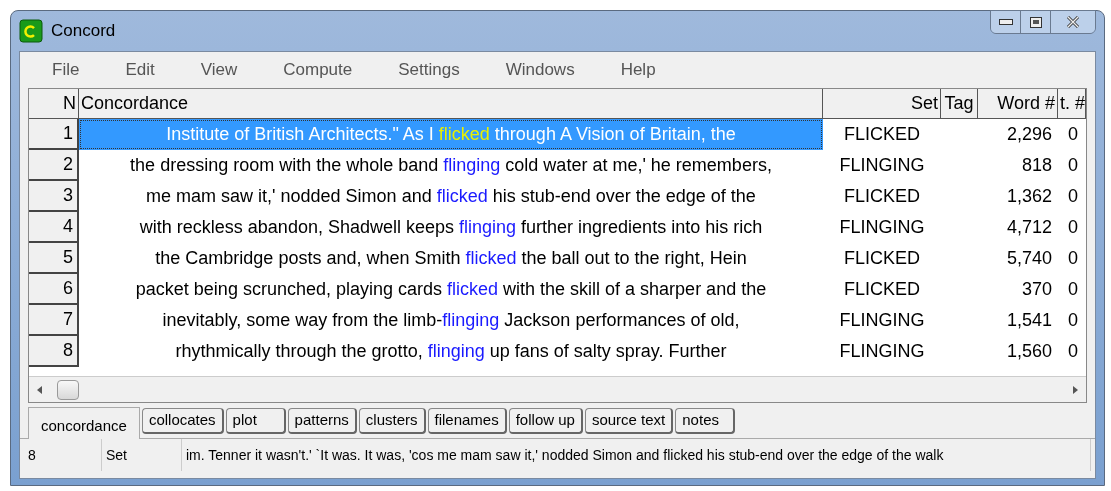 The height and width of the screenshot is (491, 1111). What do you see at coordinates (54, 227) in the screenshot?
I see `row-number: 4` at bounding box center [54, 227].